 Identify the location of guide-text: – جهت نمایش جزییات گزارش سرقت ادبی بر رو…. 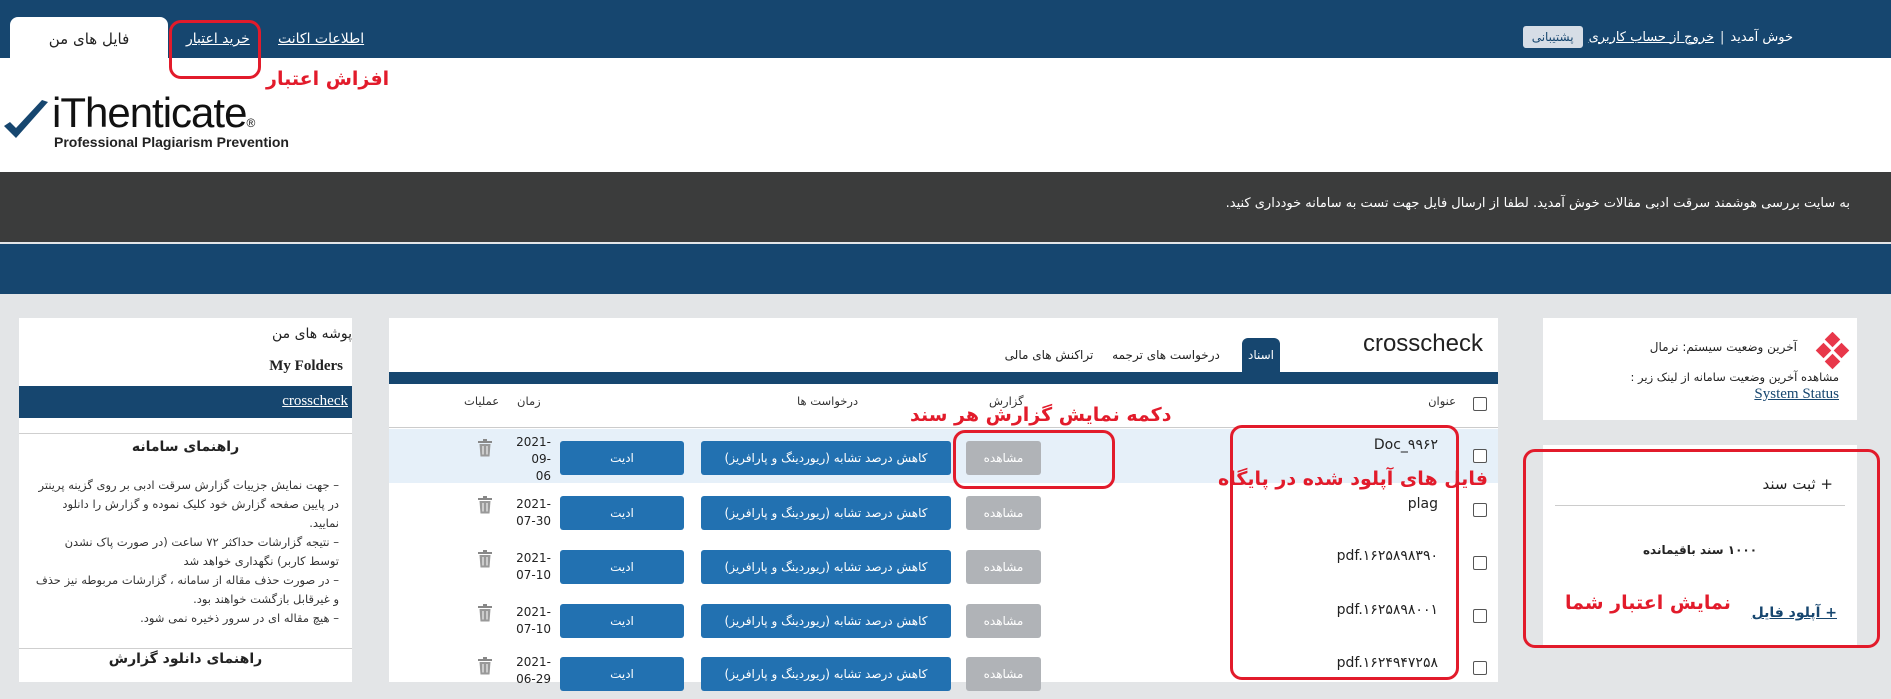
(186, 552).